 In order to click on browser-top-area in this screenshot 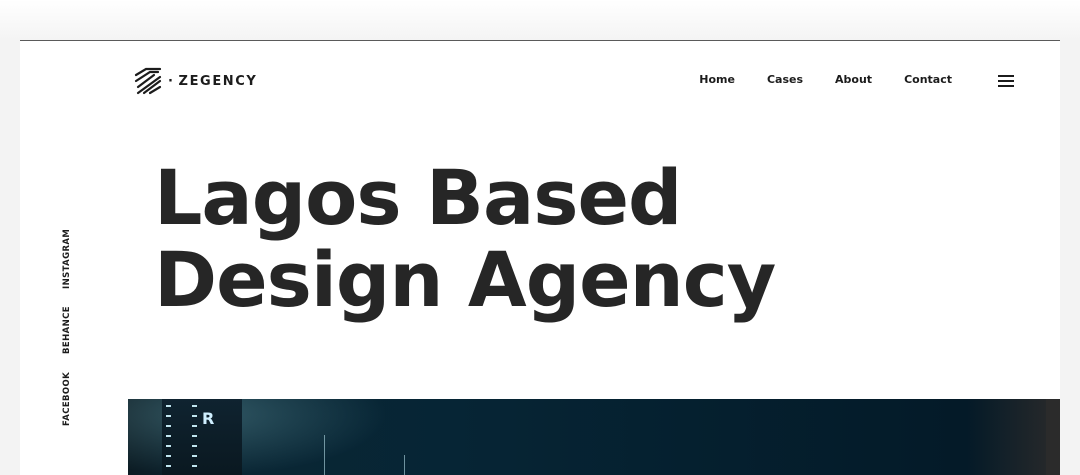, I will do `click(540, 20)`.